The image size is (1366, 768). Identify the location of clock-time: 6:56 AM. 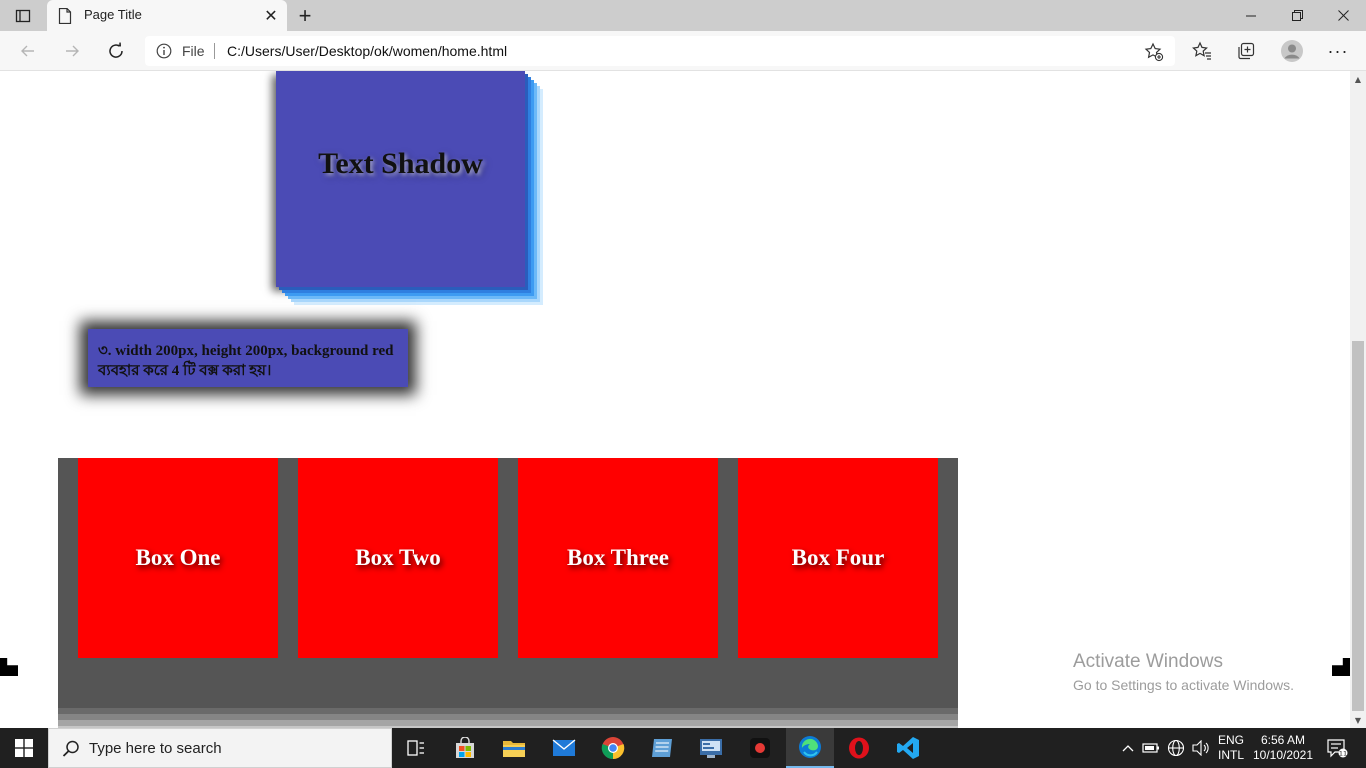
(1283, 740).